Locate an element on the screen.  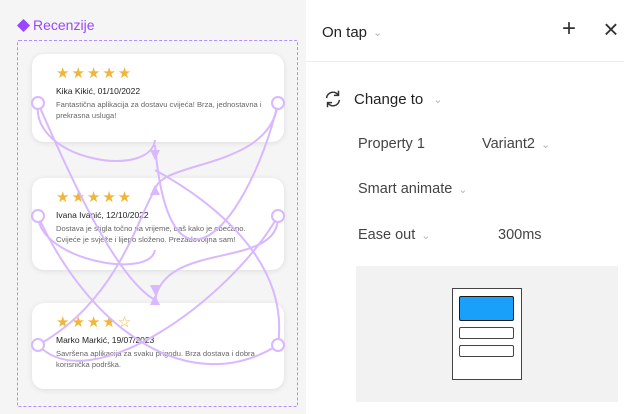
property-label: Property 1 is located at coordinates (391, 144).